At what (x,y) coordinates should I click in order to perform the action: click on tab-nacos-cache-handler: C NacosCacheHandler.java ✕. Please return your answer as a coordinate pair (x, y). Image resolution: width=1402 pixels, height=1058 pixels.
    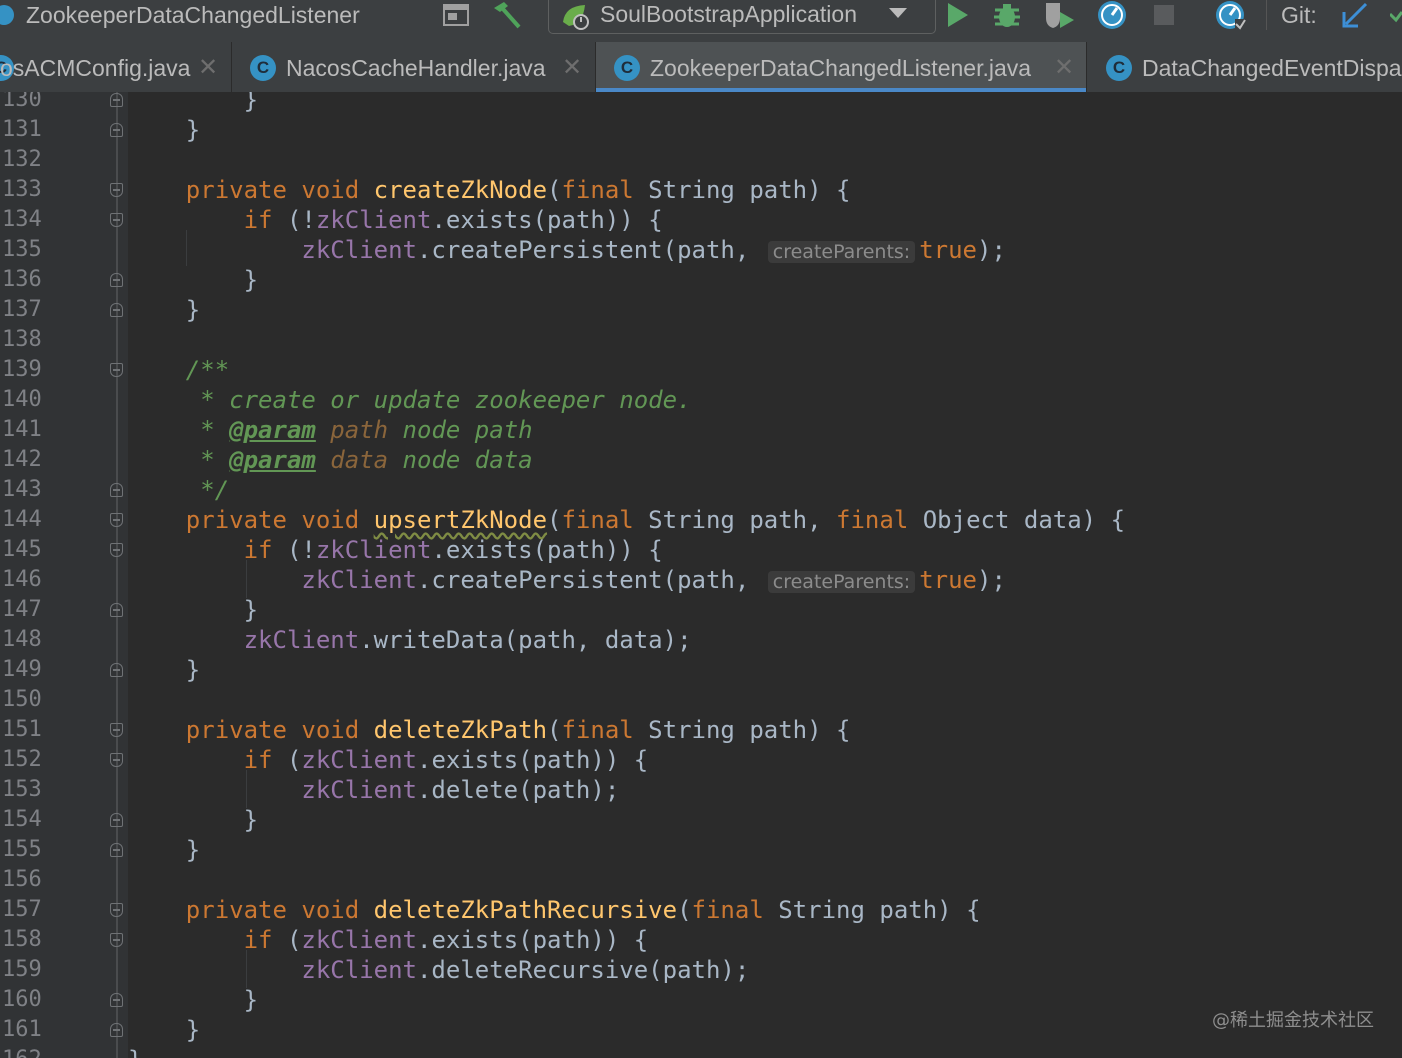
    Looking at the image, I should click on (414, 67).